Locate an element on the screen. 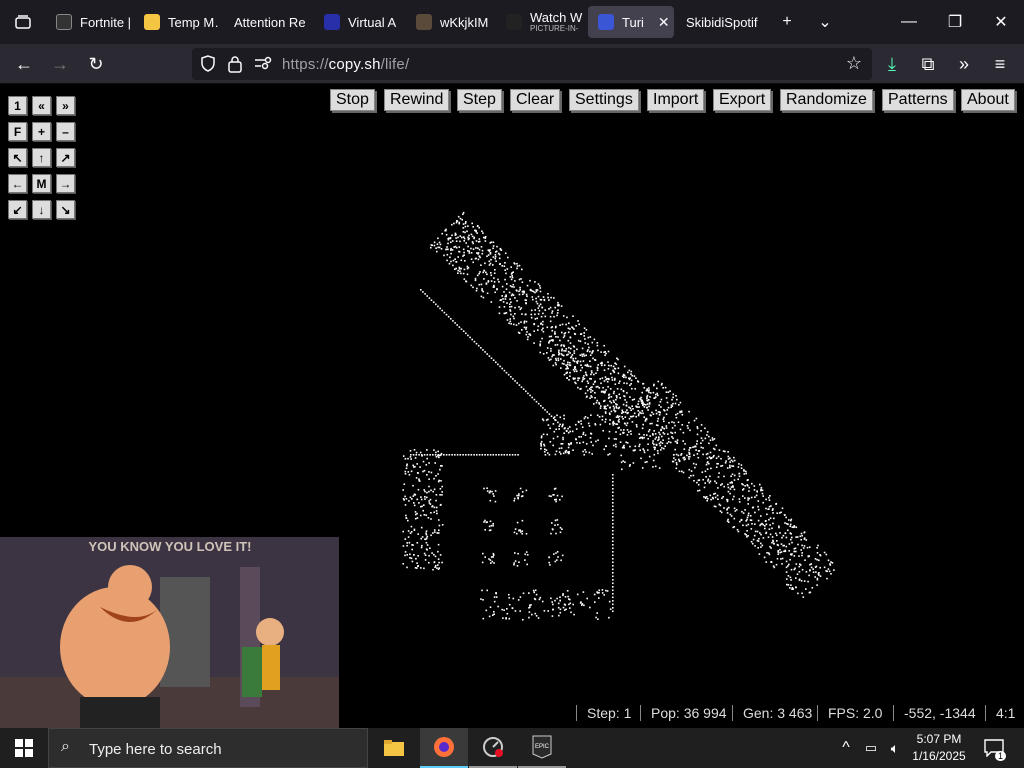 This screenshot has width=1024, height=768. randomize-button: Randomize is located at coordinates (826, 100).